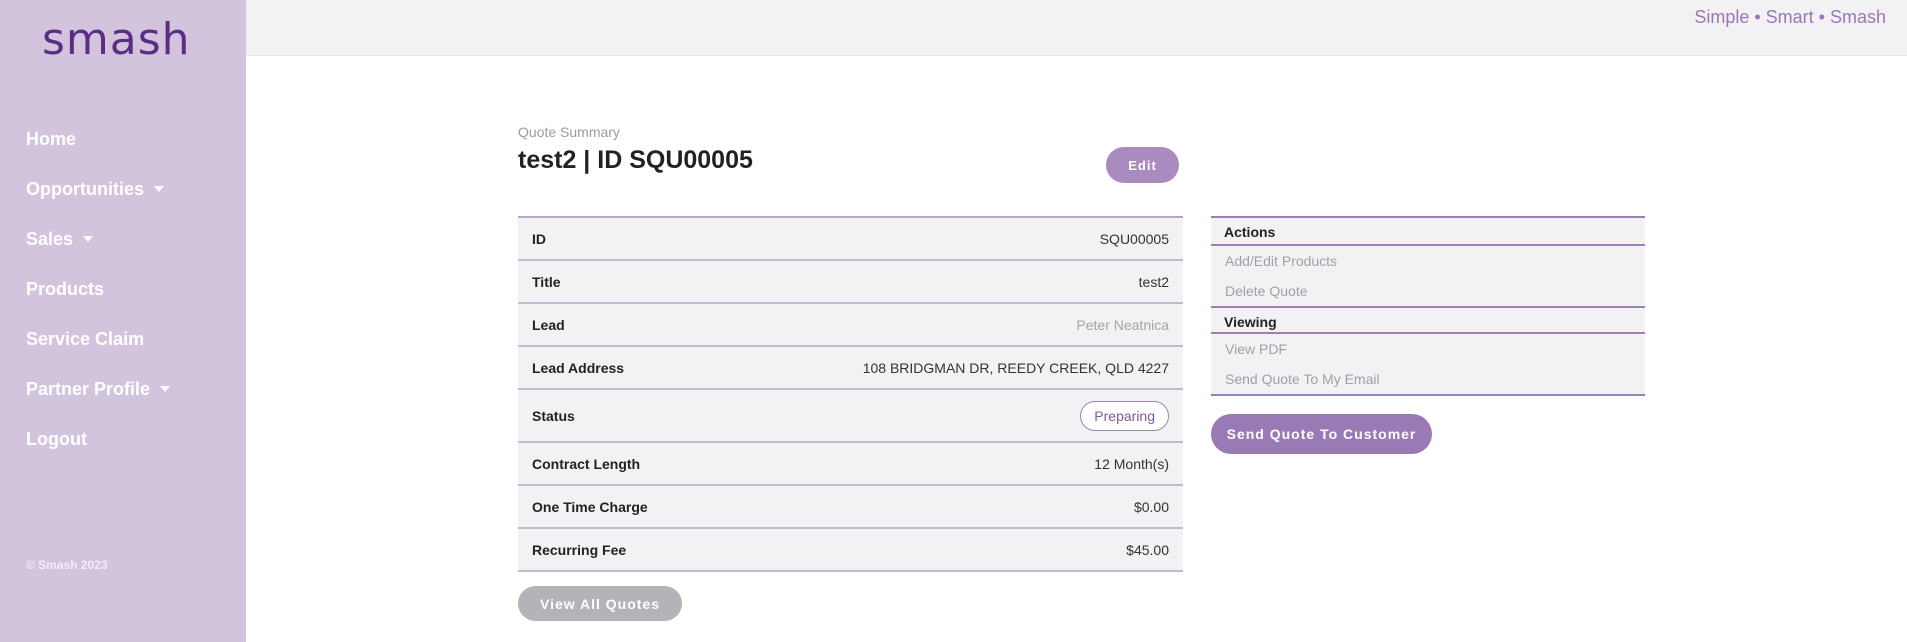  I want to click on detail-key: One Time Charge, so click(590, 506).